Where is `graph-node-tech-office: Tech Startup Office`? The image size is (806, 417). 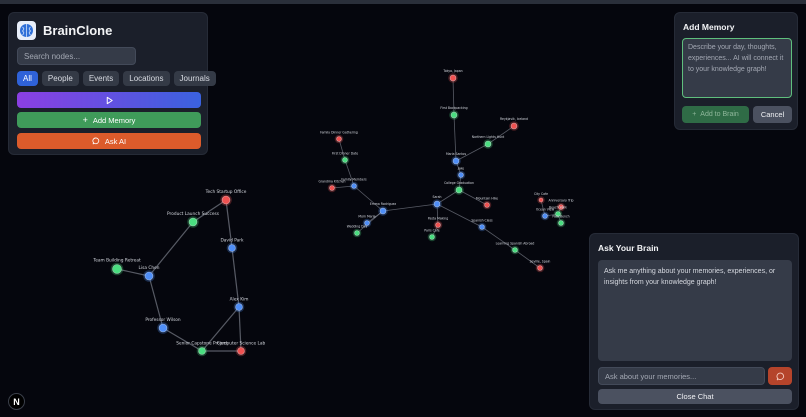
graph-node-tech-office: Tech Startup Office is located at coordinates (226, 197).